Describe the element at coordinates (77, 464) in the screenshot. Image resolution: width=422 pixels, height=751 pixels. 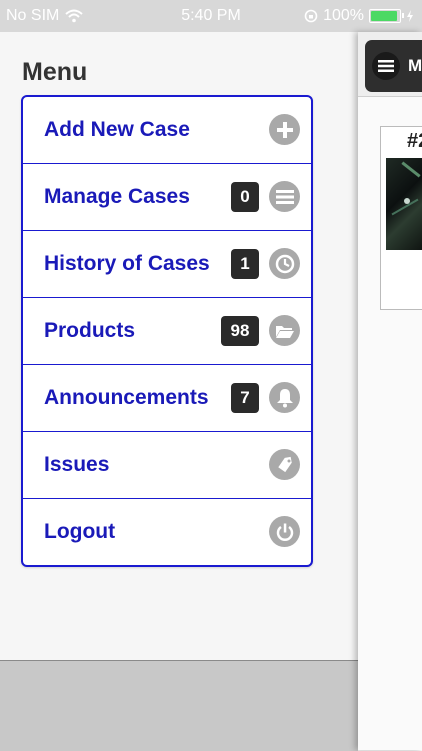
I see `menu-item-label: Issues` at that location.